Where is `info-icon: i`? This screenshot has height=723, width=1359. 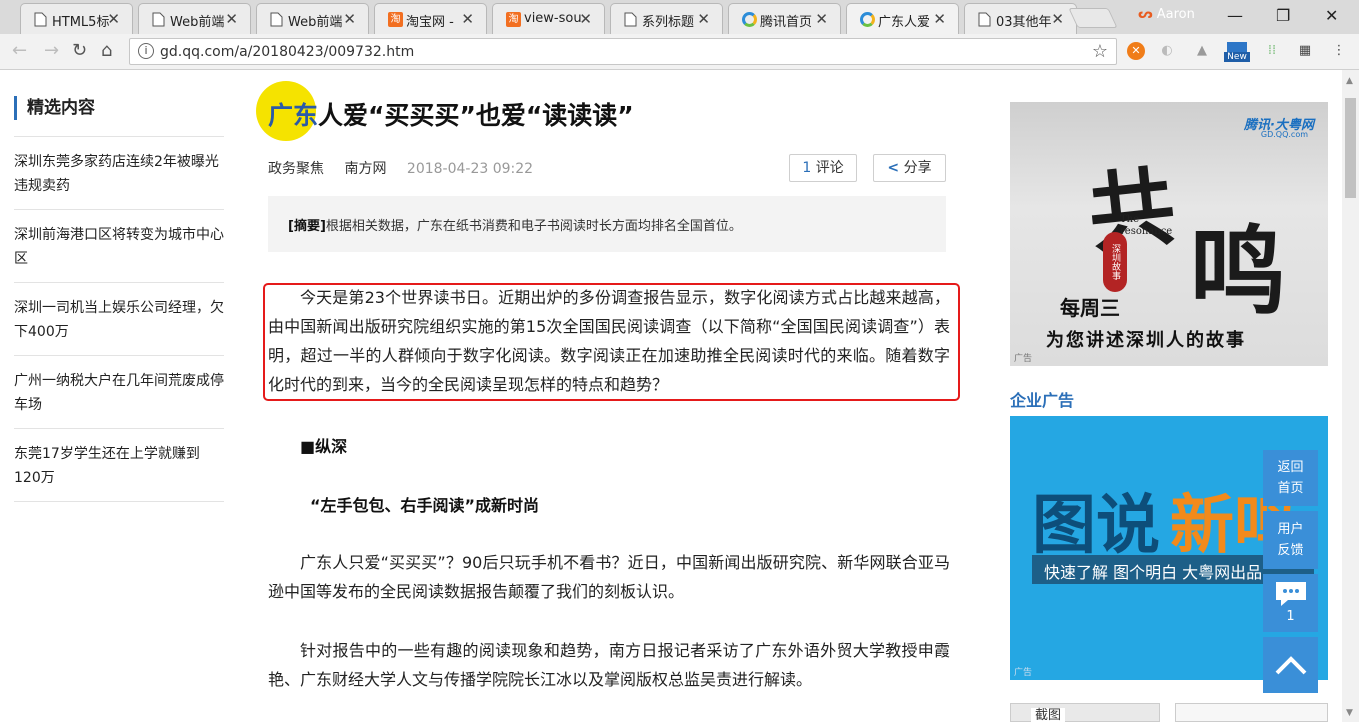 info-icon: i is located at coordinates (146, 51).